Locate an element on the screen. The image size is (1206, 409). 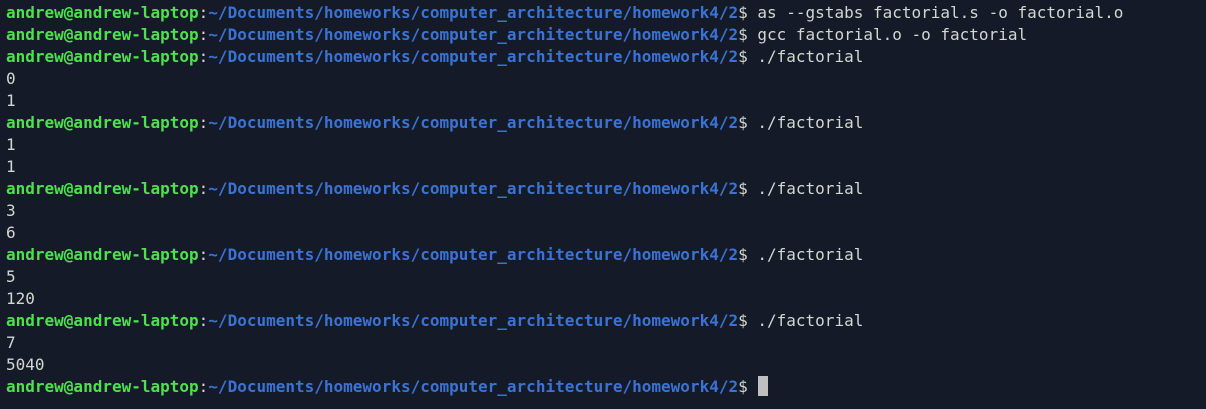
terminal-cursor is located at coordinates (763, 386).